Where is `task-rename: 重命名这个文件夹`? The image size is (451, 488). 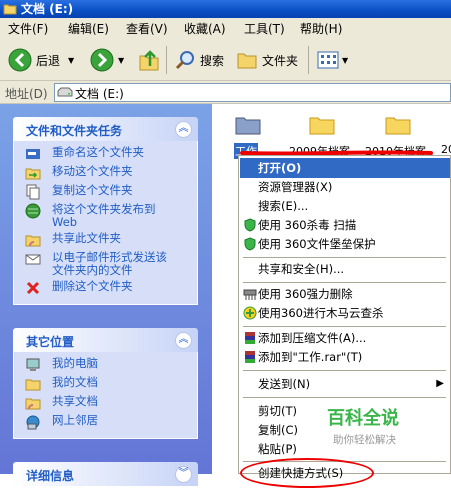
task-rename: 重命名这个文件夹 is located at coordinates (105, 154).